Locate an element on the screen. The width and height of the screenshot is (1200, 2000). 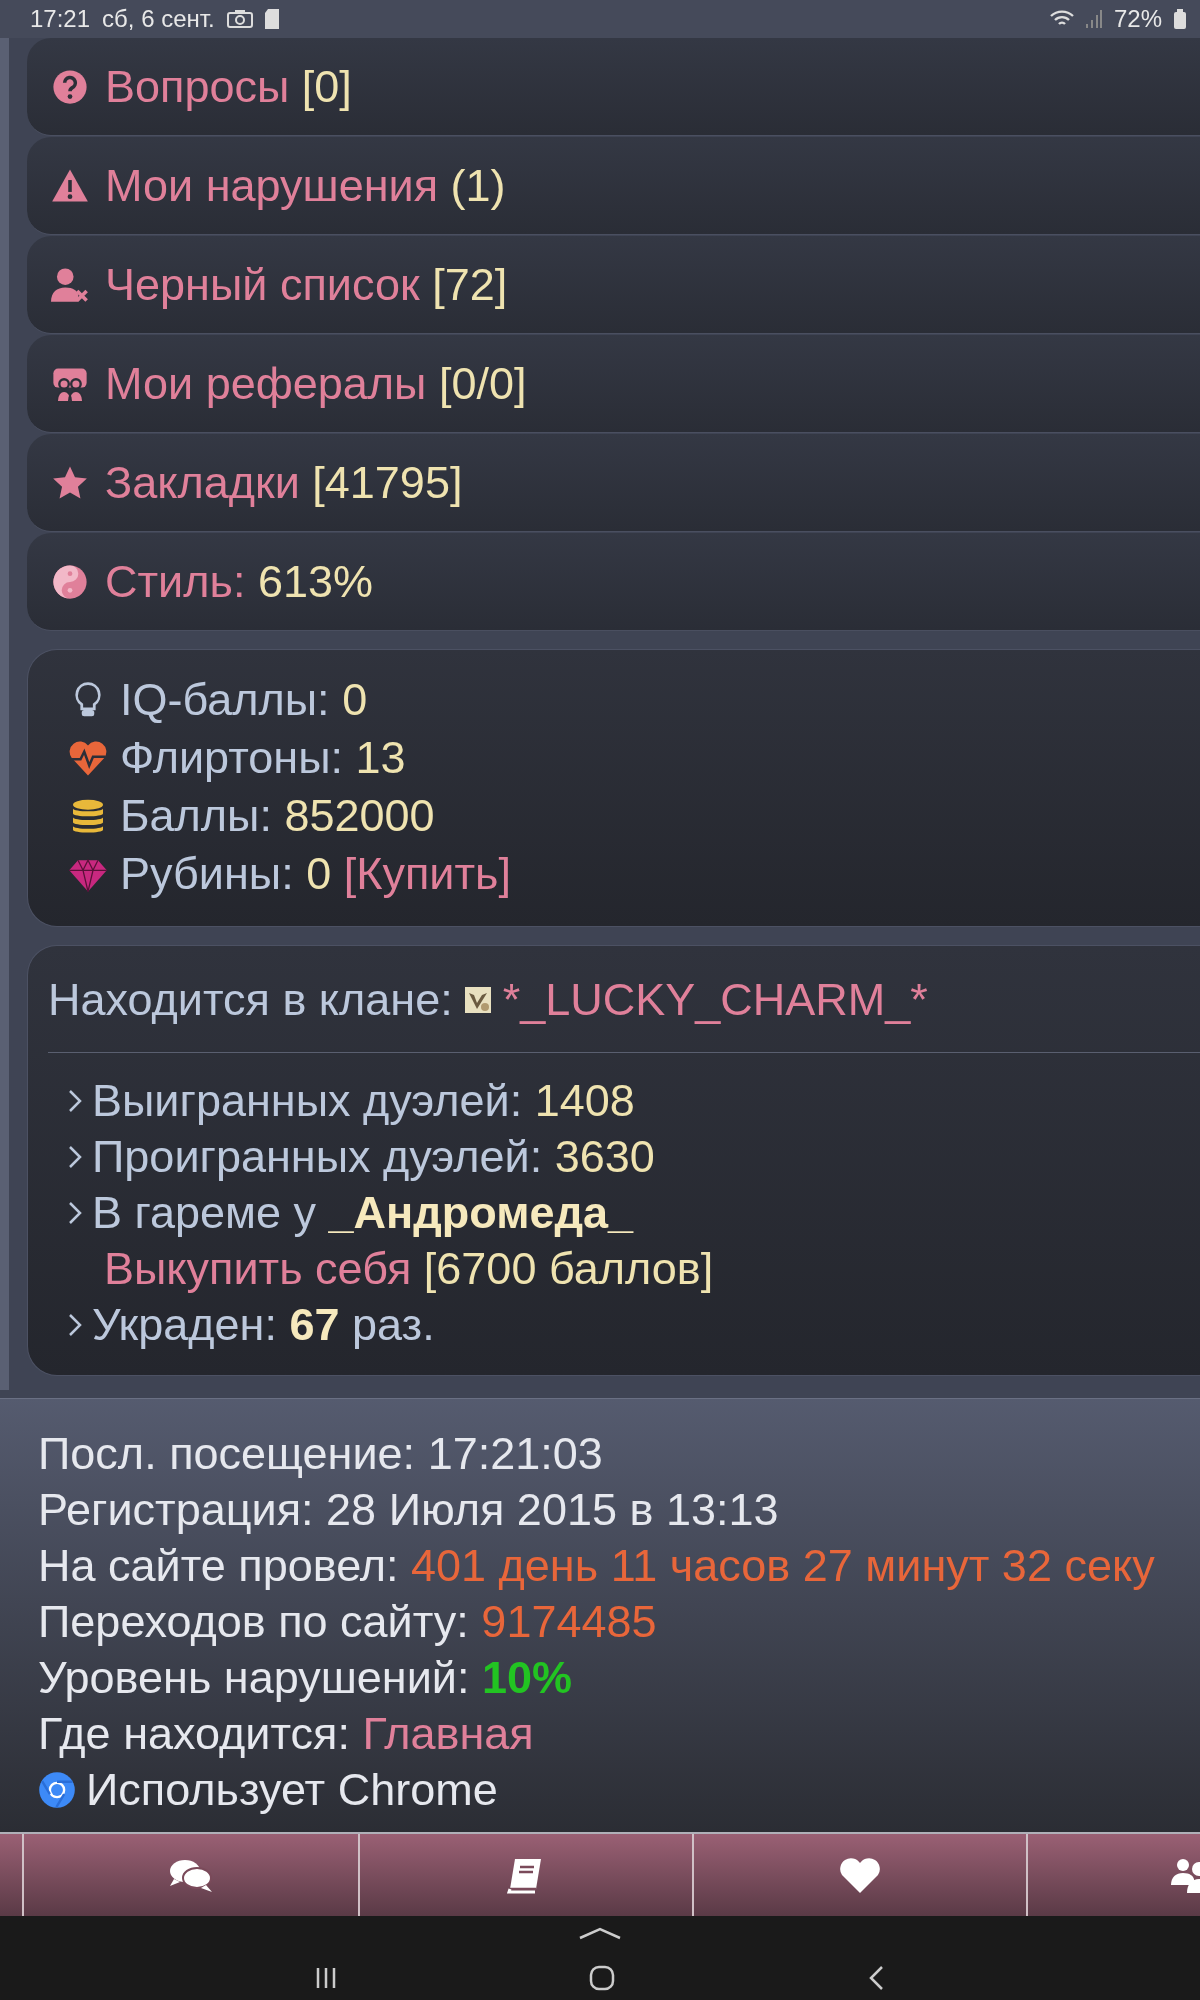
owner-link: _Андромеда_ is located at coordinates (481, 1213).